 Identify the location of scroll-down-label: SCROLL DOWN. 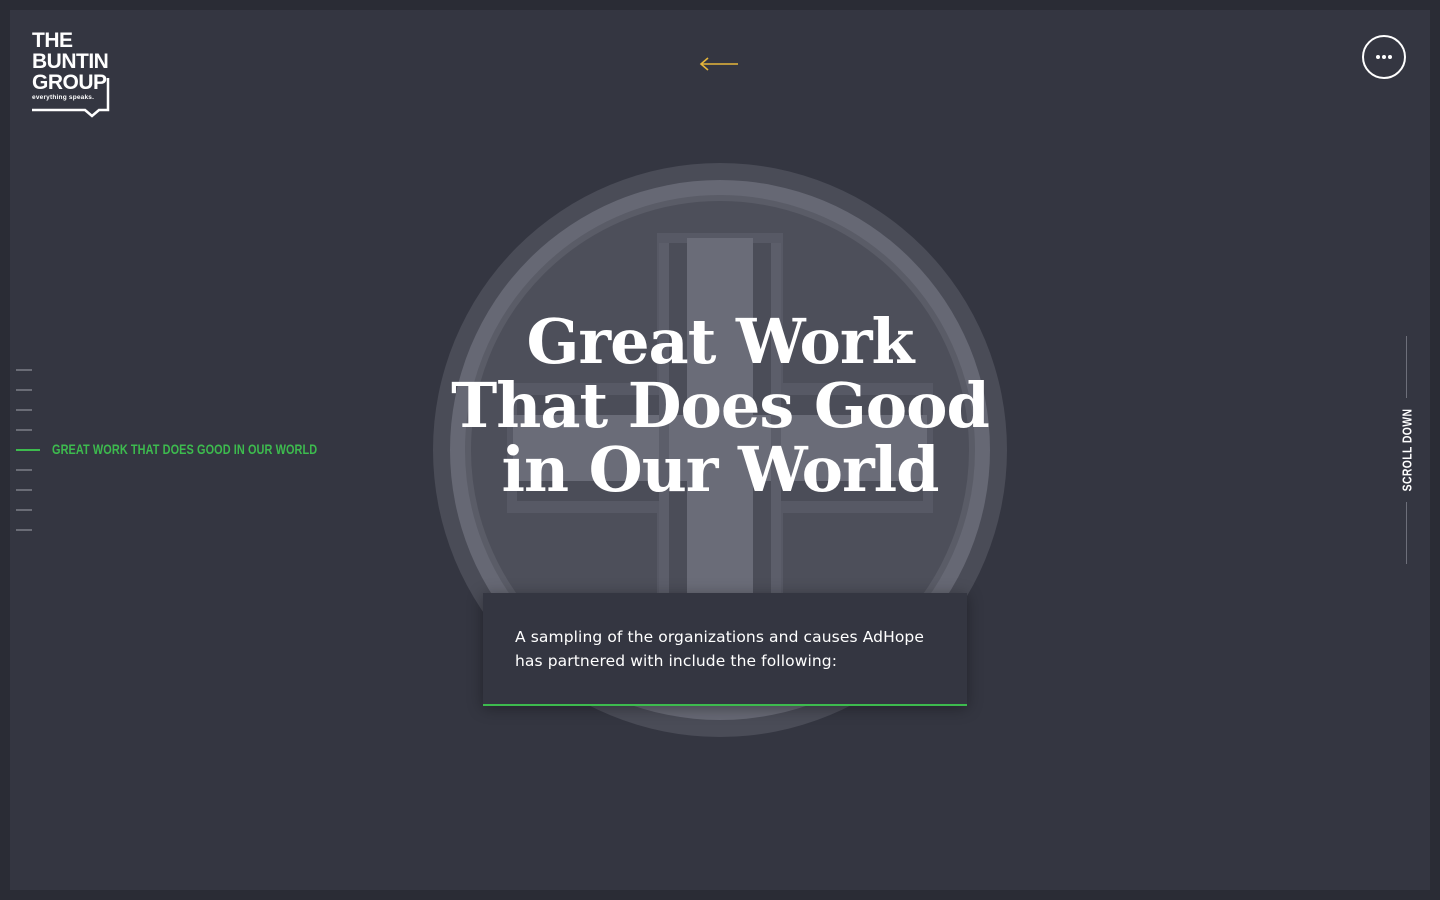
(1407, 449).